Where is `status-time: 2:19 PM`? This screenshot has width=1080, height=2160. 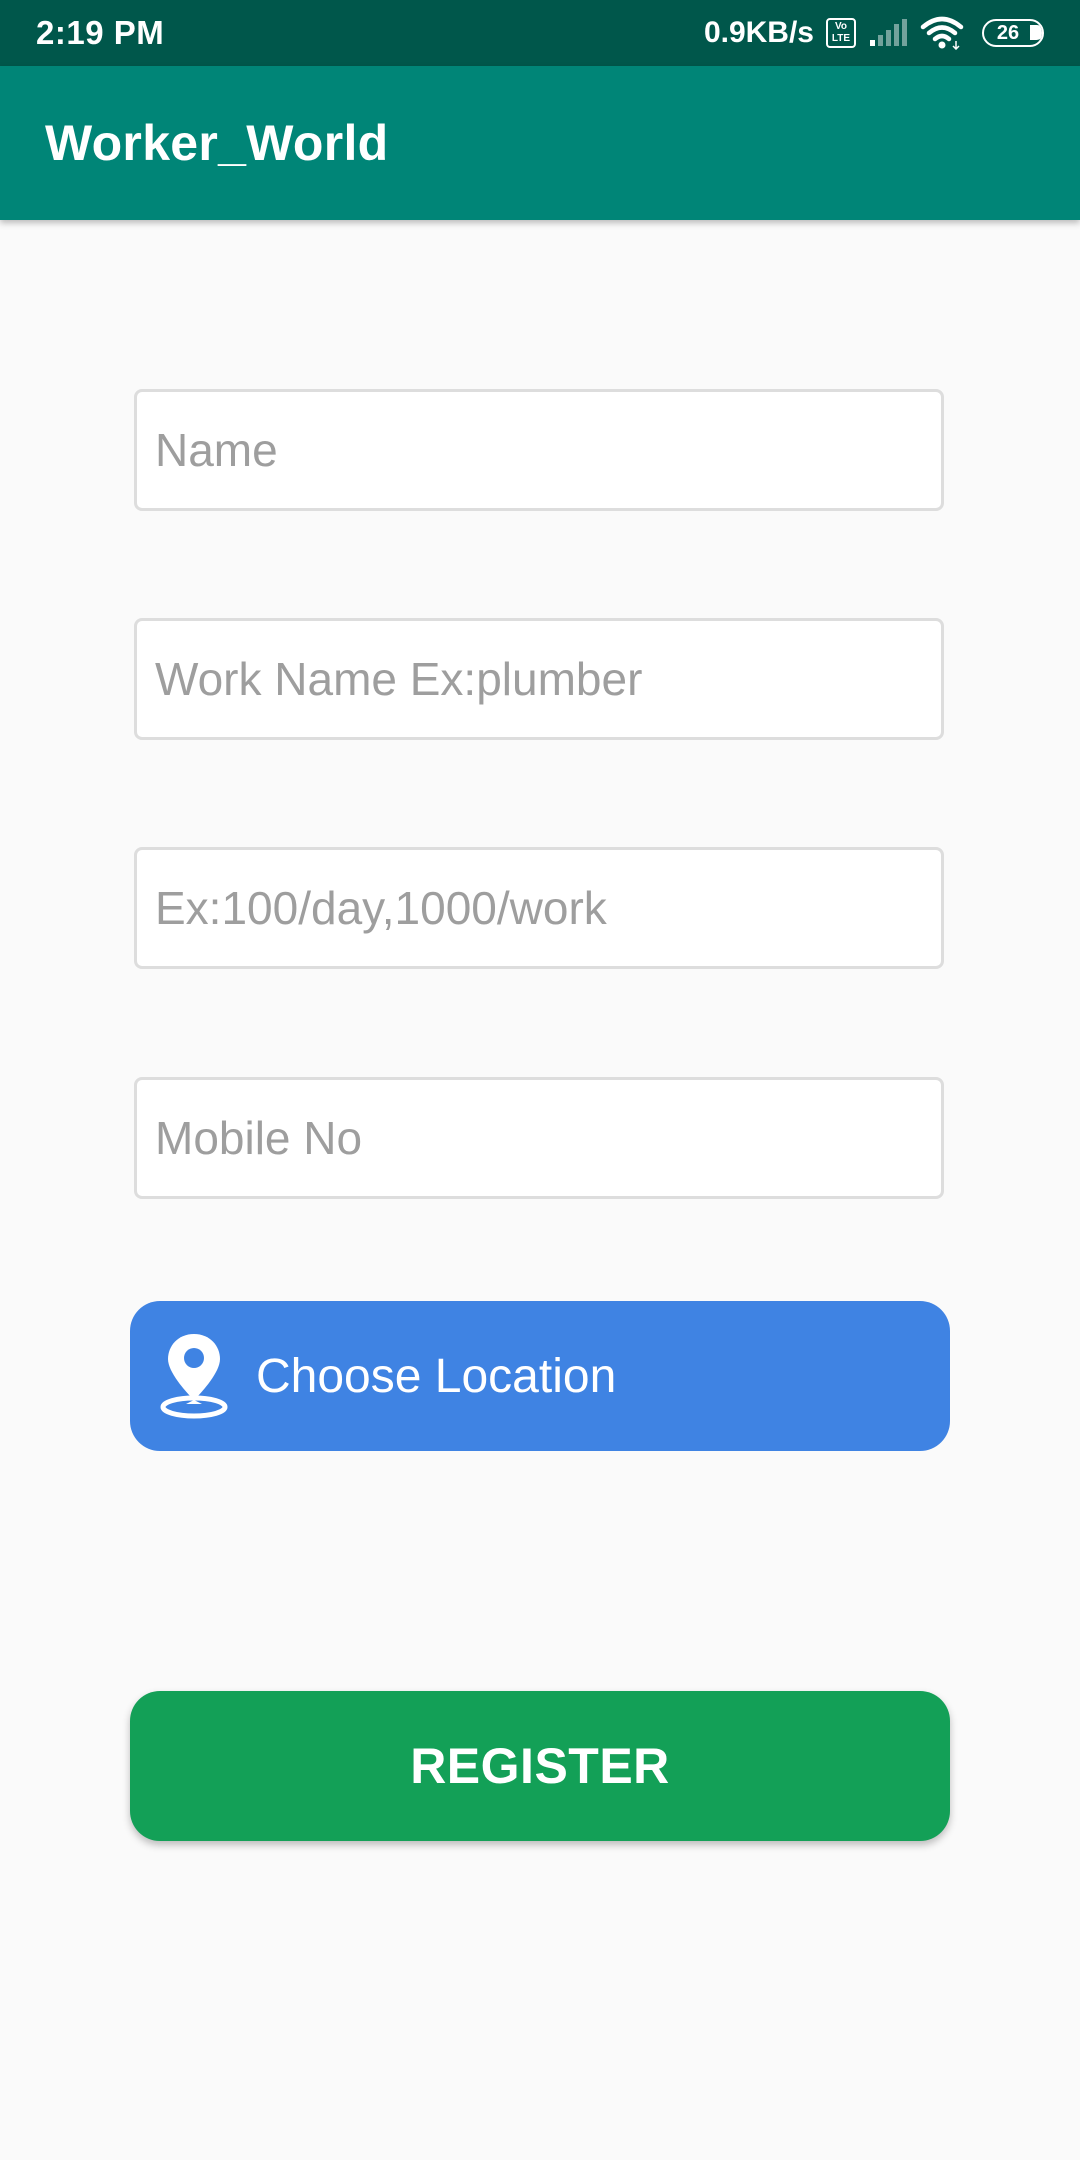
status-time: 2:19 PM is located at coordinates (100, 32).